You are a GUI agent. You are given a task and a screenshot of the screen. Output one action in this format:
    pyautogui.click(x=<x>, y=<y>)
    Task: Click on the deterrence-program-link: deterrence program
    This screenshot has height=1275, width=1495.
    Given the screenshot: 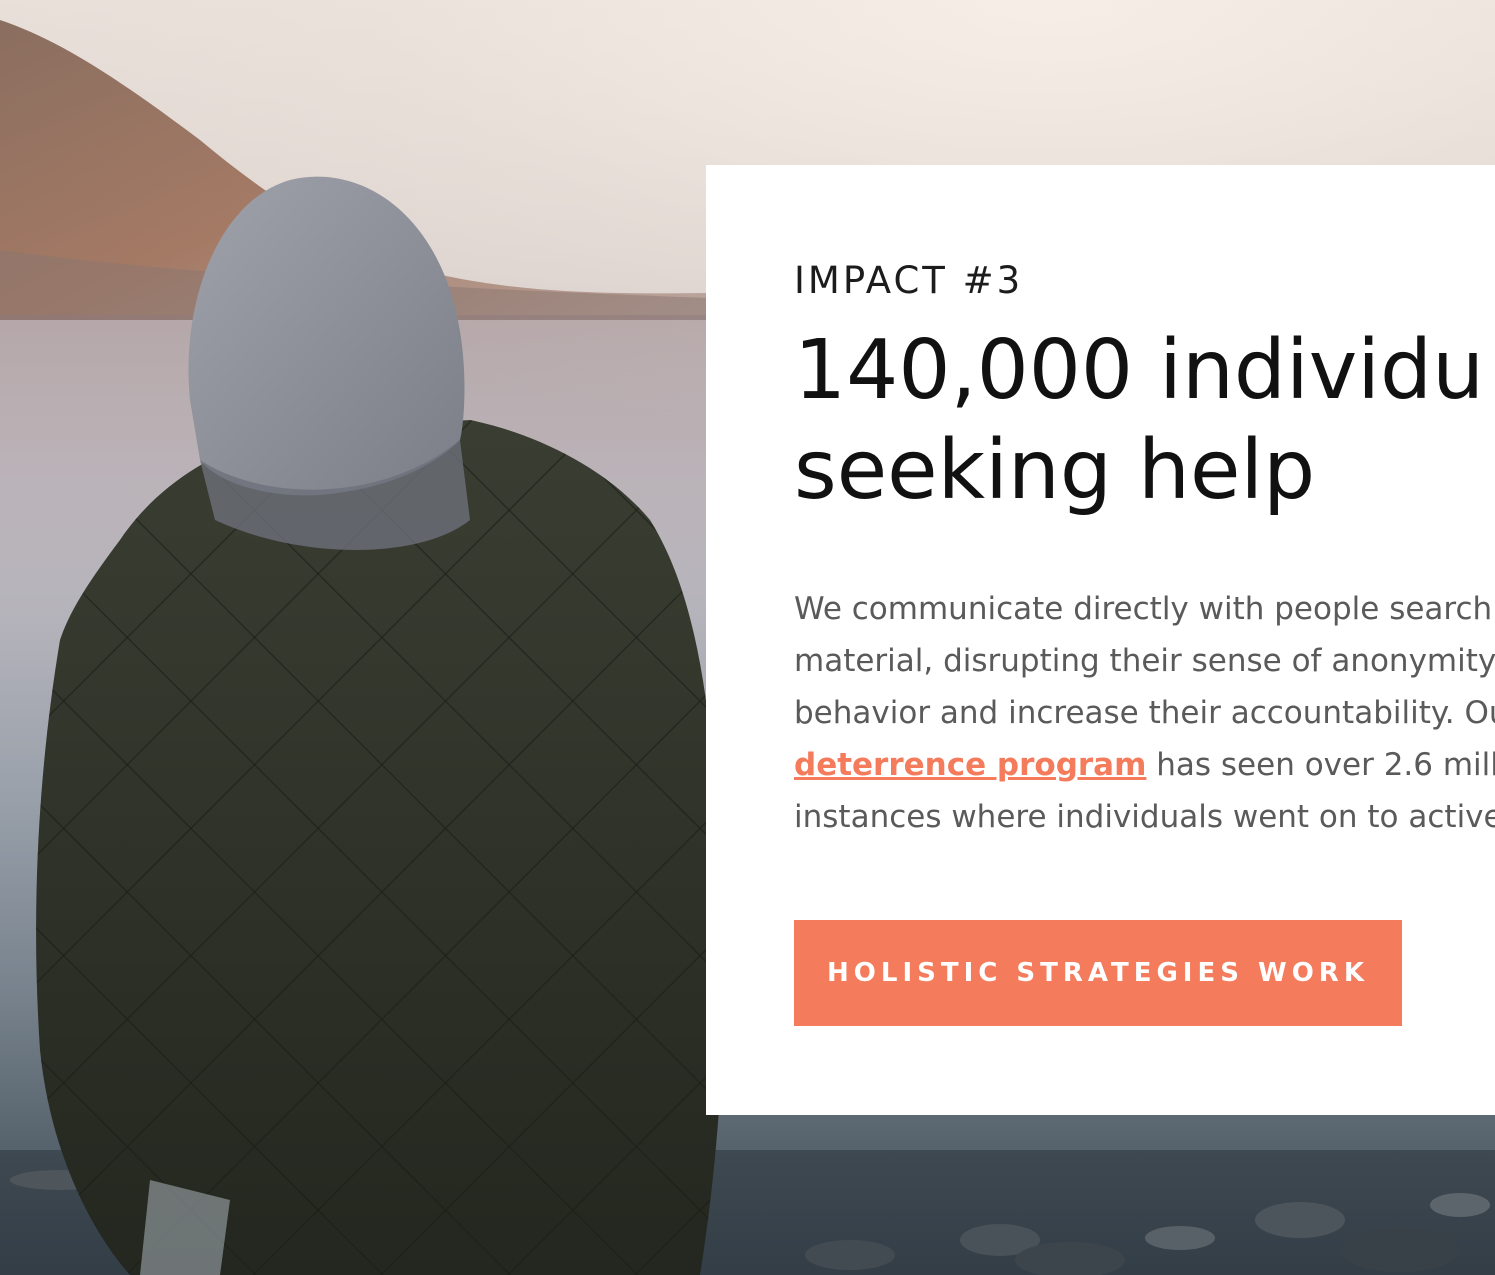 What is the action you would take?
    pyautogui.click(x=970, y=765)
    